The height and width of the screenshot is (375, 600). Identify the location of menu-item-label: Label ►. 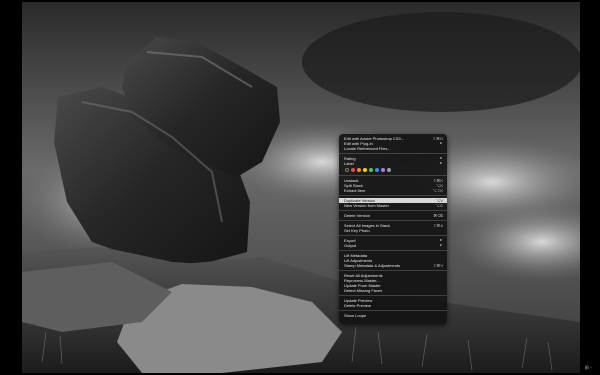
(393, 163).